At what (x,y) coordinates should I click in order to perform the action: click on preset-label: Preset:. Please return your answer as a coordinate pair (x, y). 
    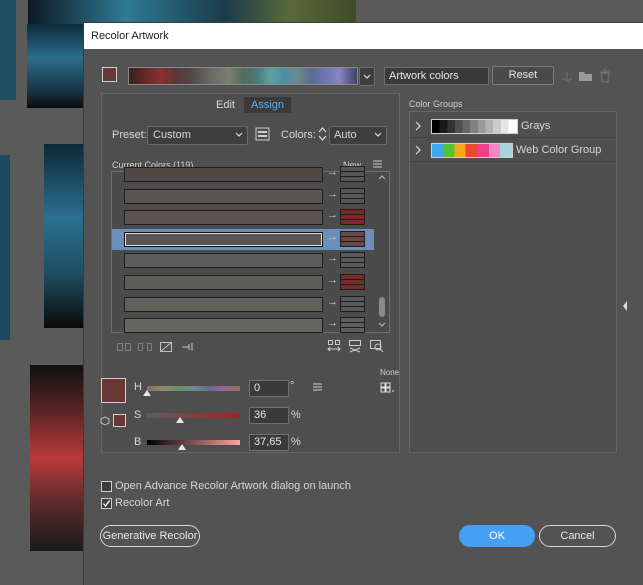
    Looking at the image, I should click on (129, 135).